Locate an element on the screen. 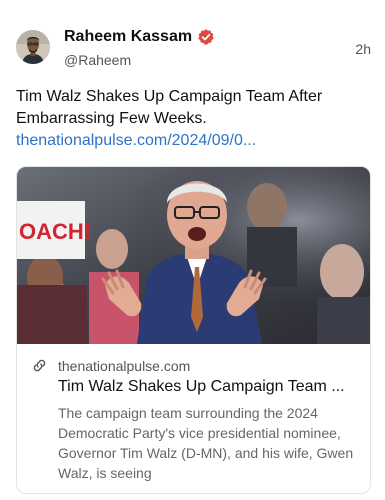  post-timestamp: 2h is located at coordinates (363, 49).